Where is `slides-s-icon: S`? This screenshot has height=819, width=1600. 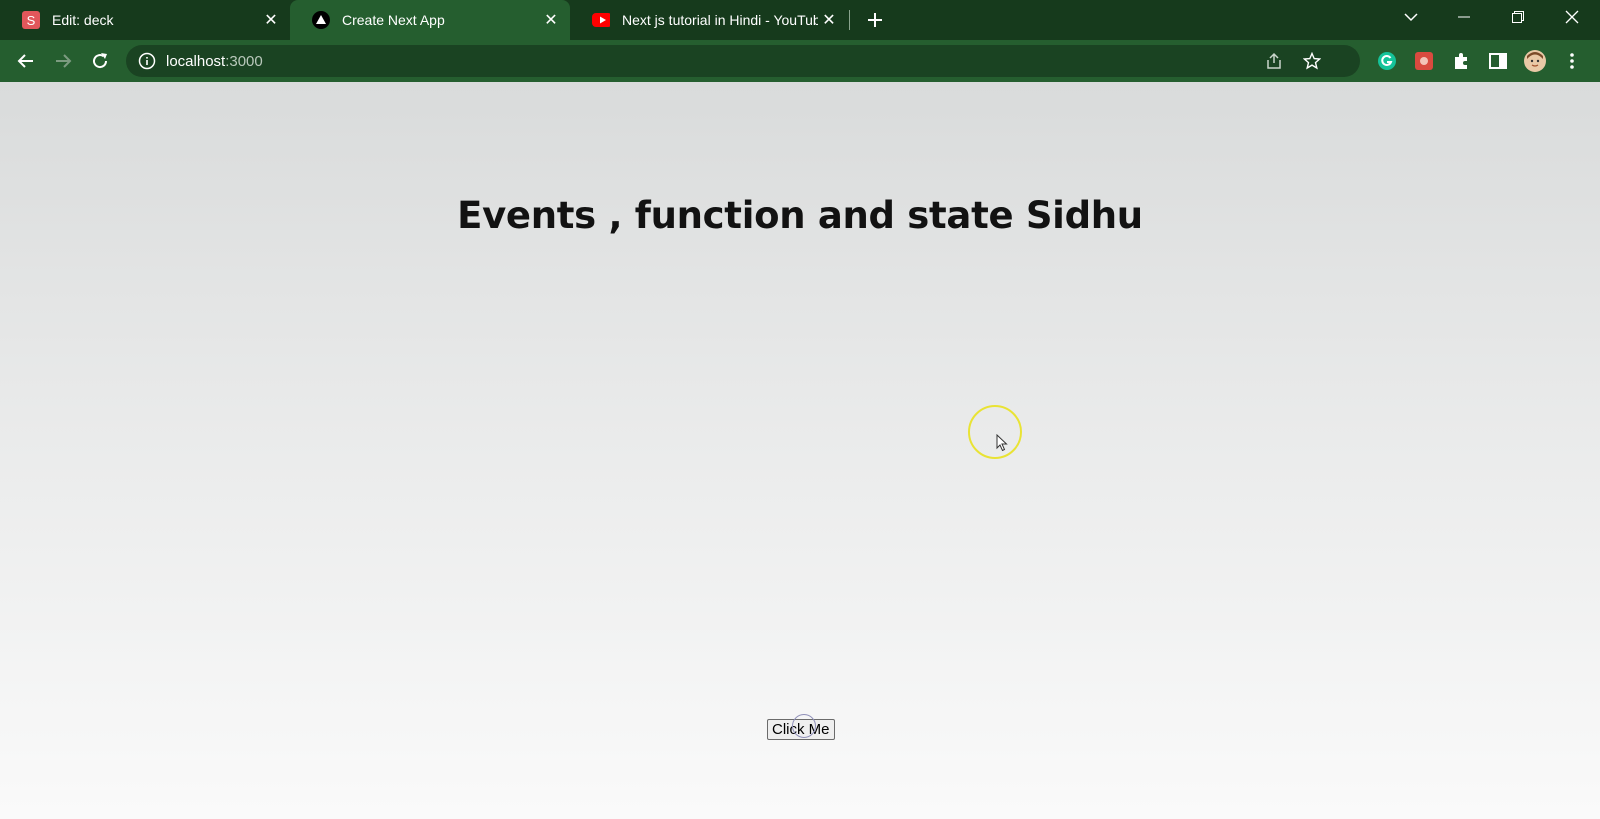
slides-s-icon: S is located at coordinates (31, 20).